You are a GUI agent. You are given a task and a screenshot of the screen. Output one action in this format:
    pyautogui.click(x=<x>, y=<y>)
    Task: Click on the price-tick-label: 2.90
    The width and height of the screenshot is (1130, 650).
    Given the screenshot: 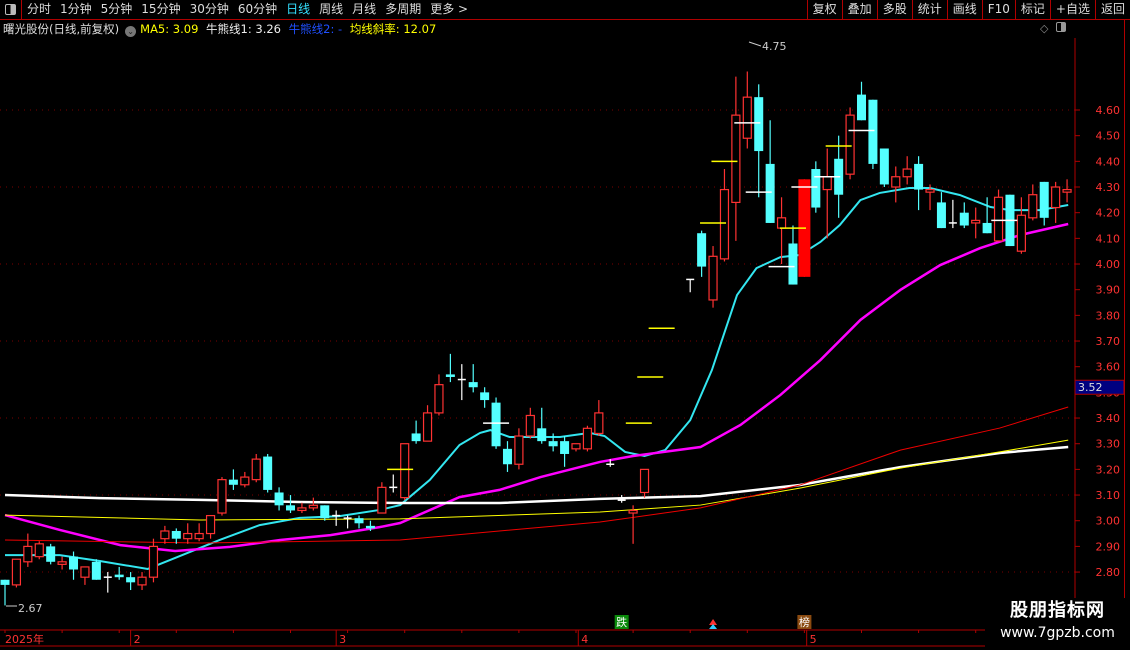 What is the action you would take?
    pyautogui.click(x=1108, y=546)
    